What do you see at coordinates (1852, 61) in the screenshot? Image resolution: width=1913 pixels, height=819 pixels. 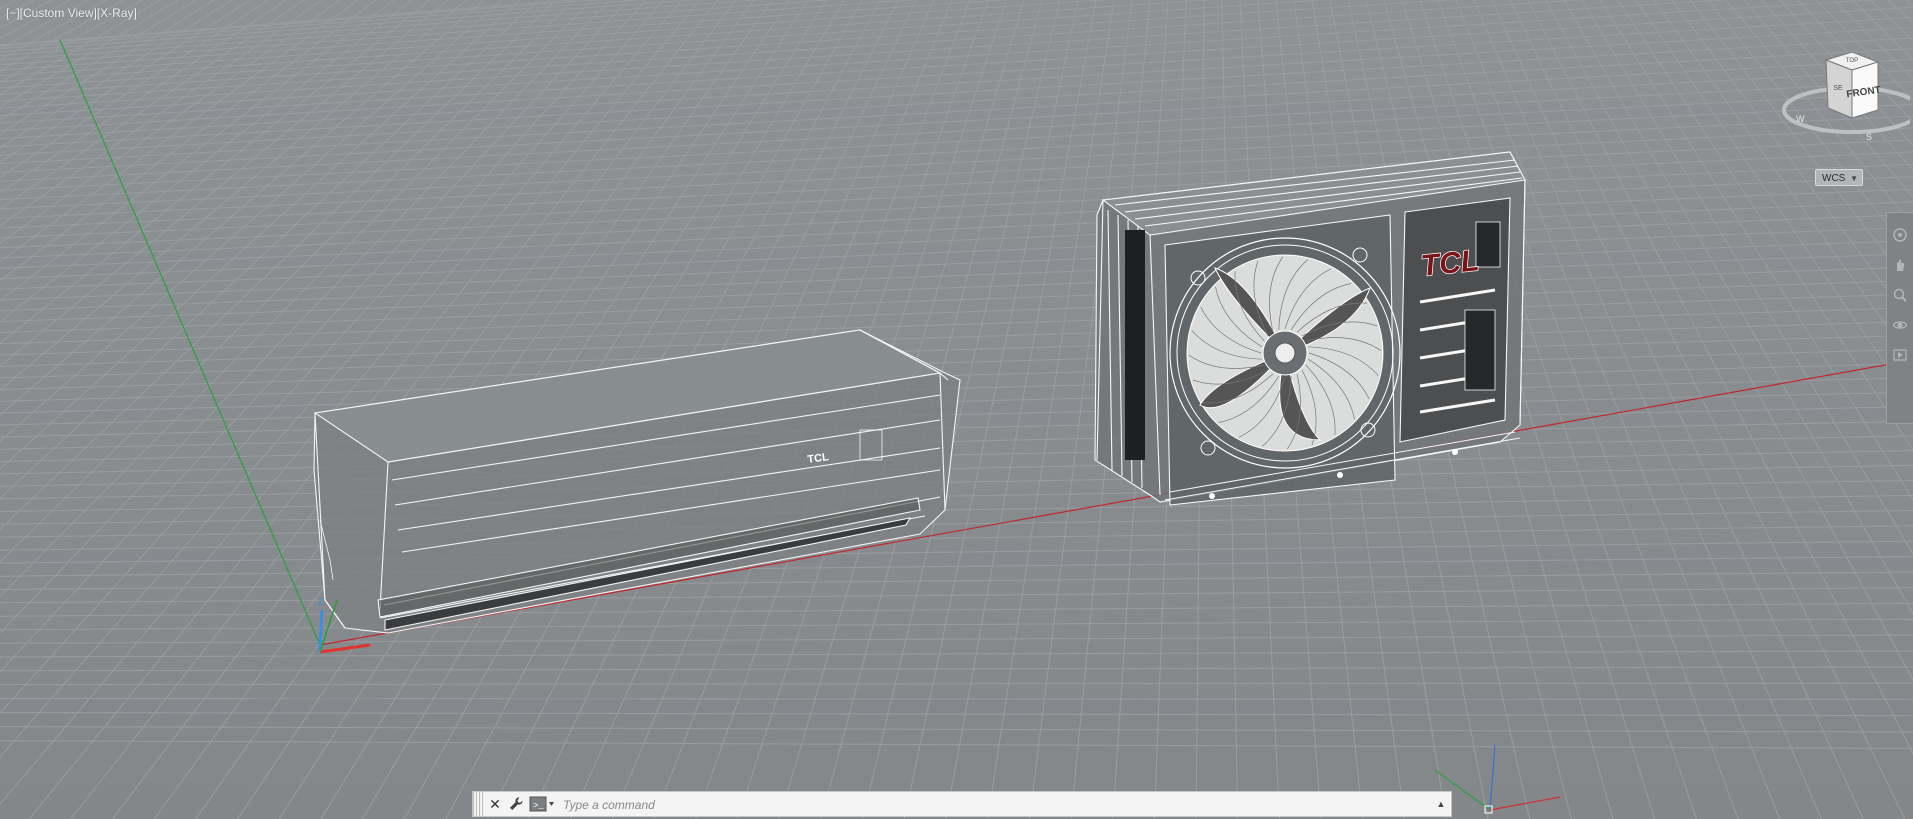 I see `viewcube-top-face: TOP` at bounding box center [1852, 61].